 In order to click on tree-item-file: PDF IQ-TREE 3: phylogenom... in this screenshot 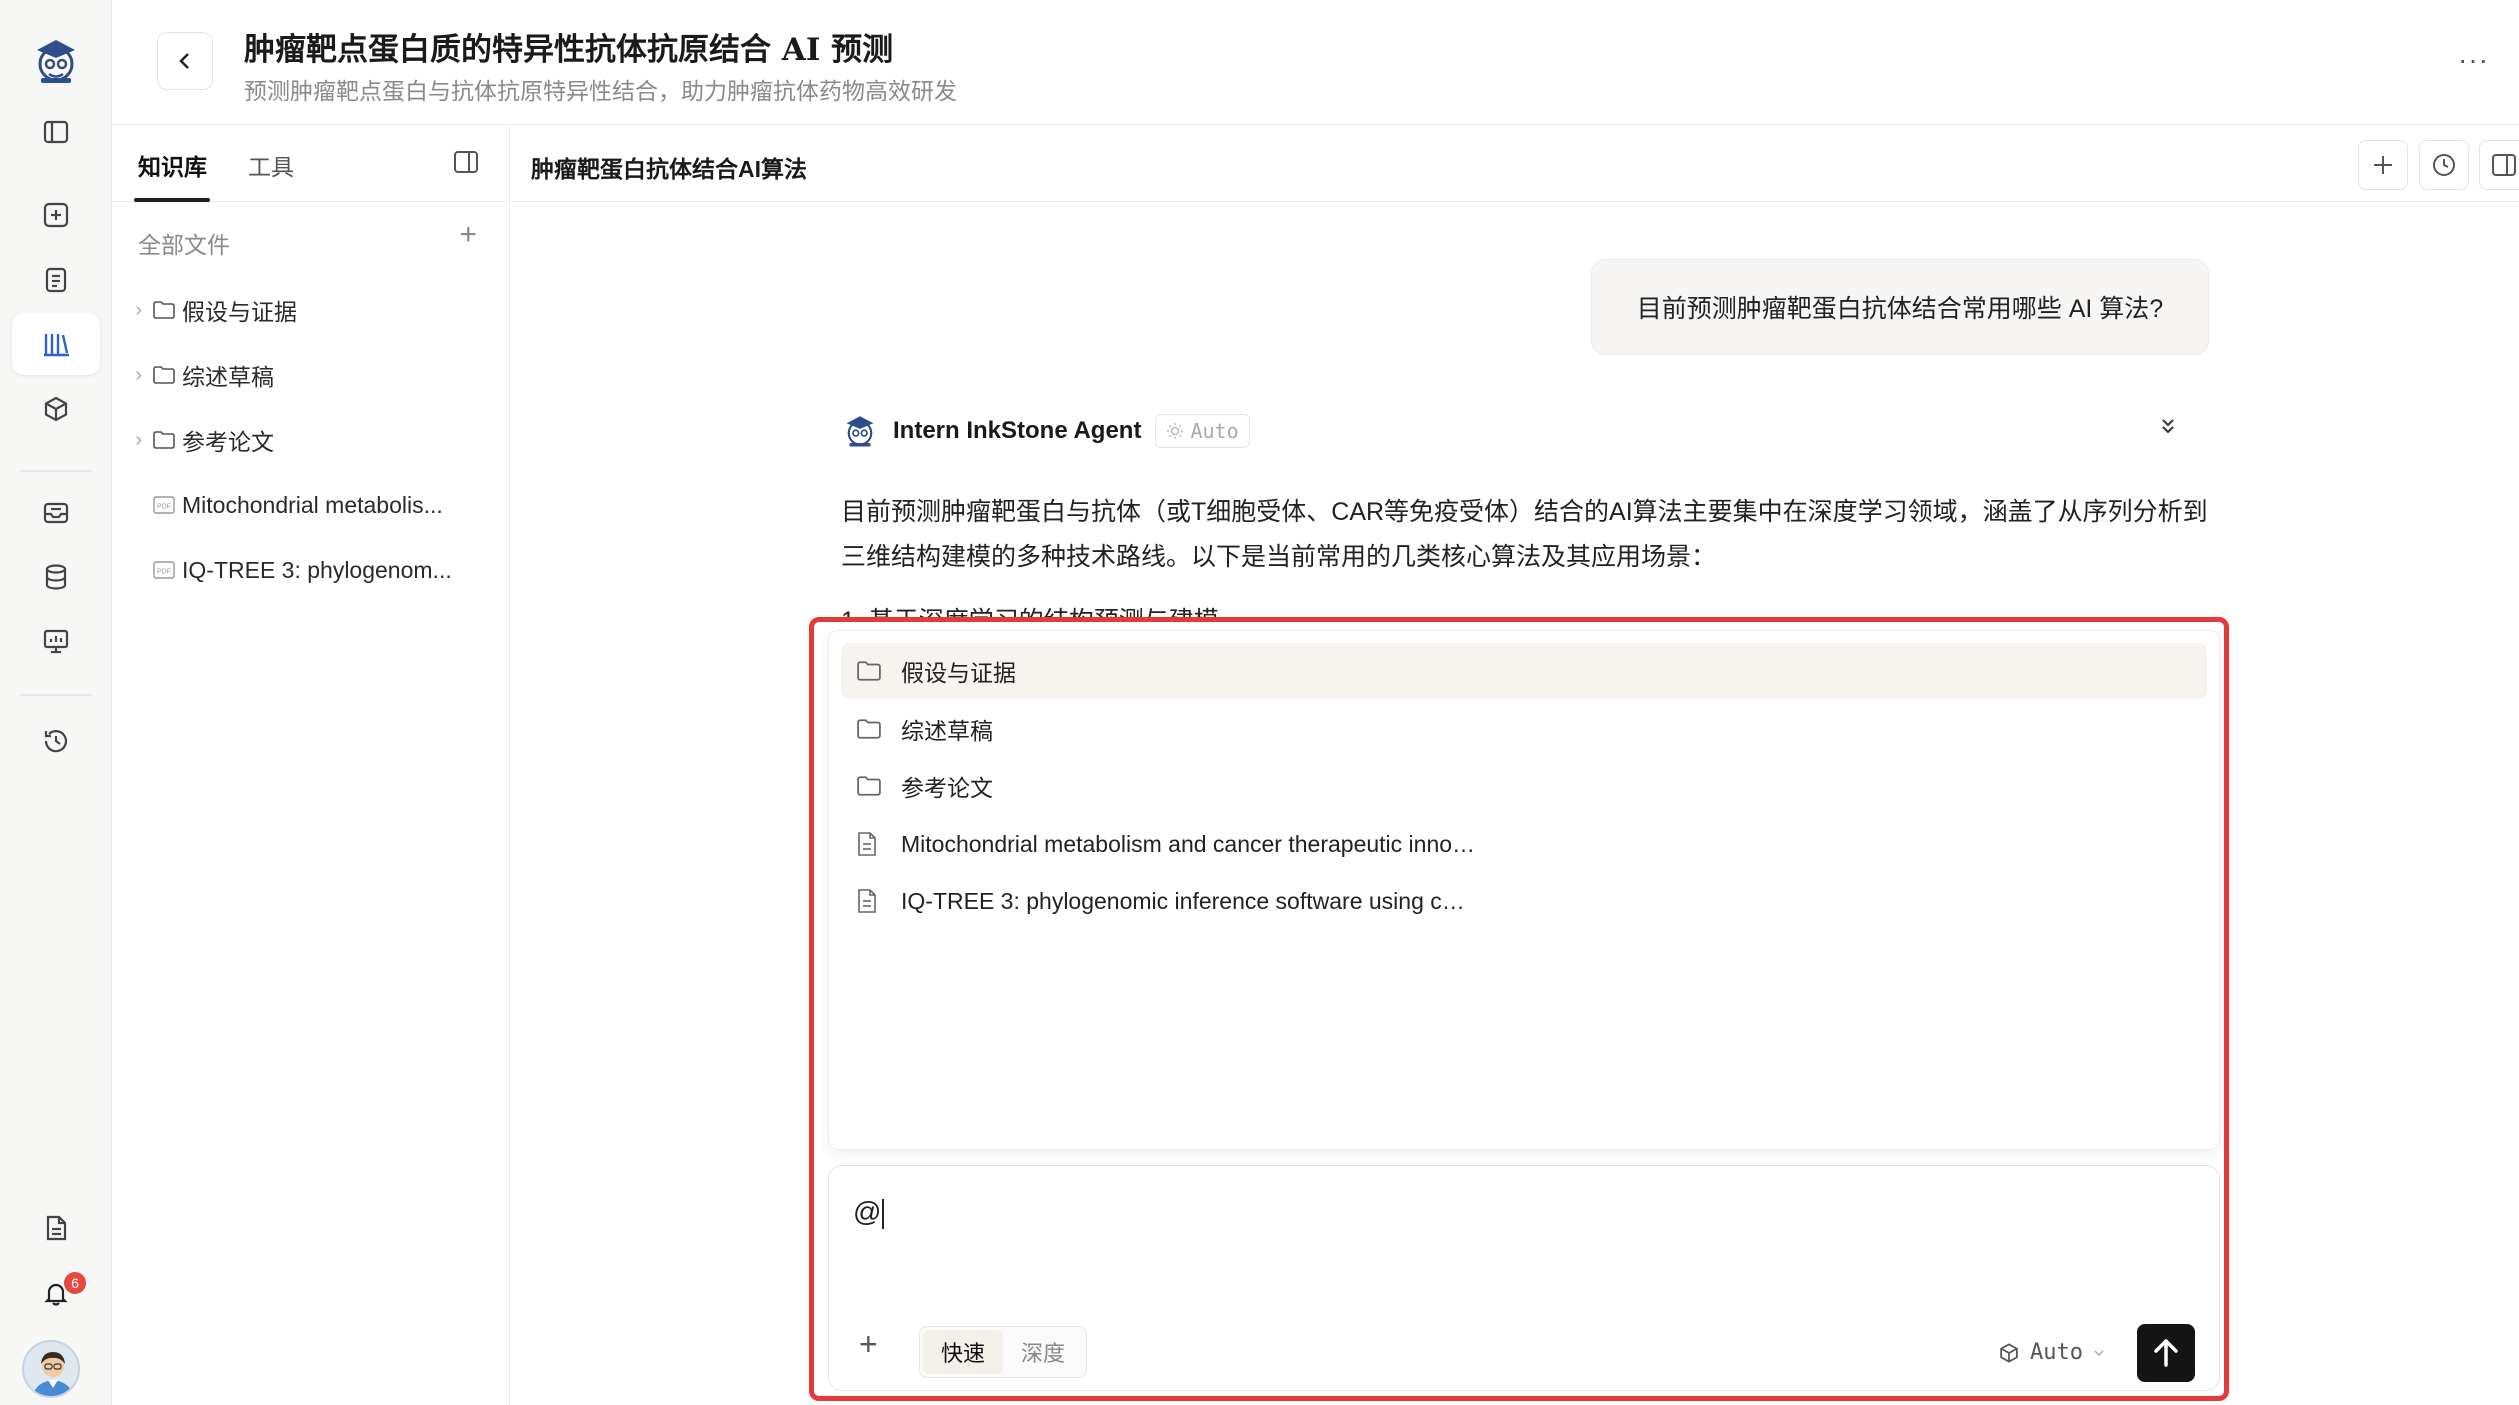, I will do `click(311, 570)`.